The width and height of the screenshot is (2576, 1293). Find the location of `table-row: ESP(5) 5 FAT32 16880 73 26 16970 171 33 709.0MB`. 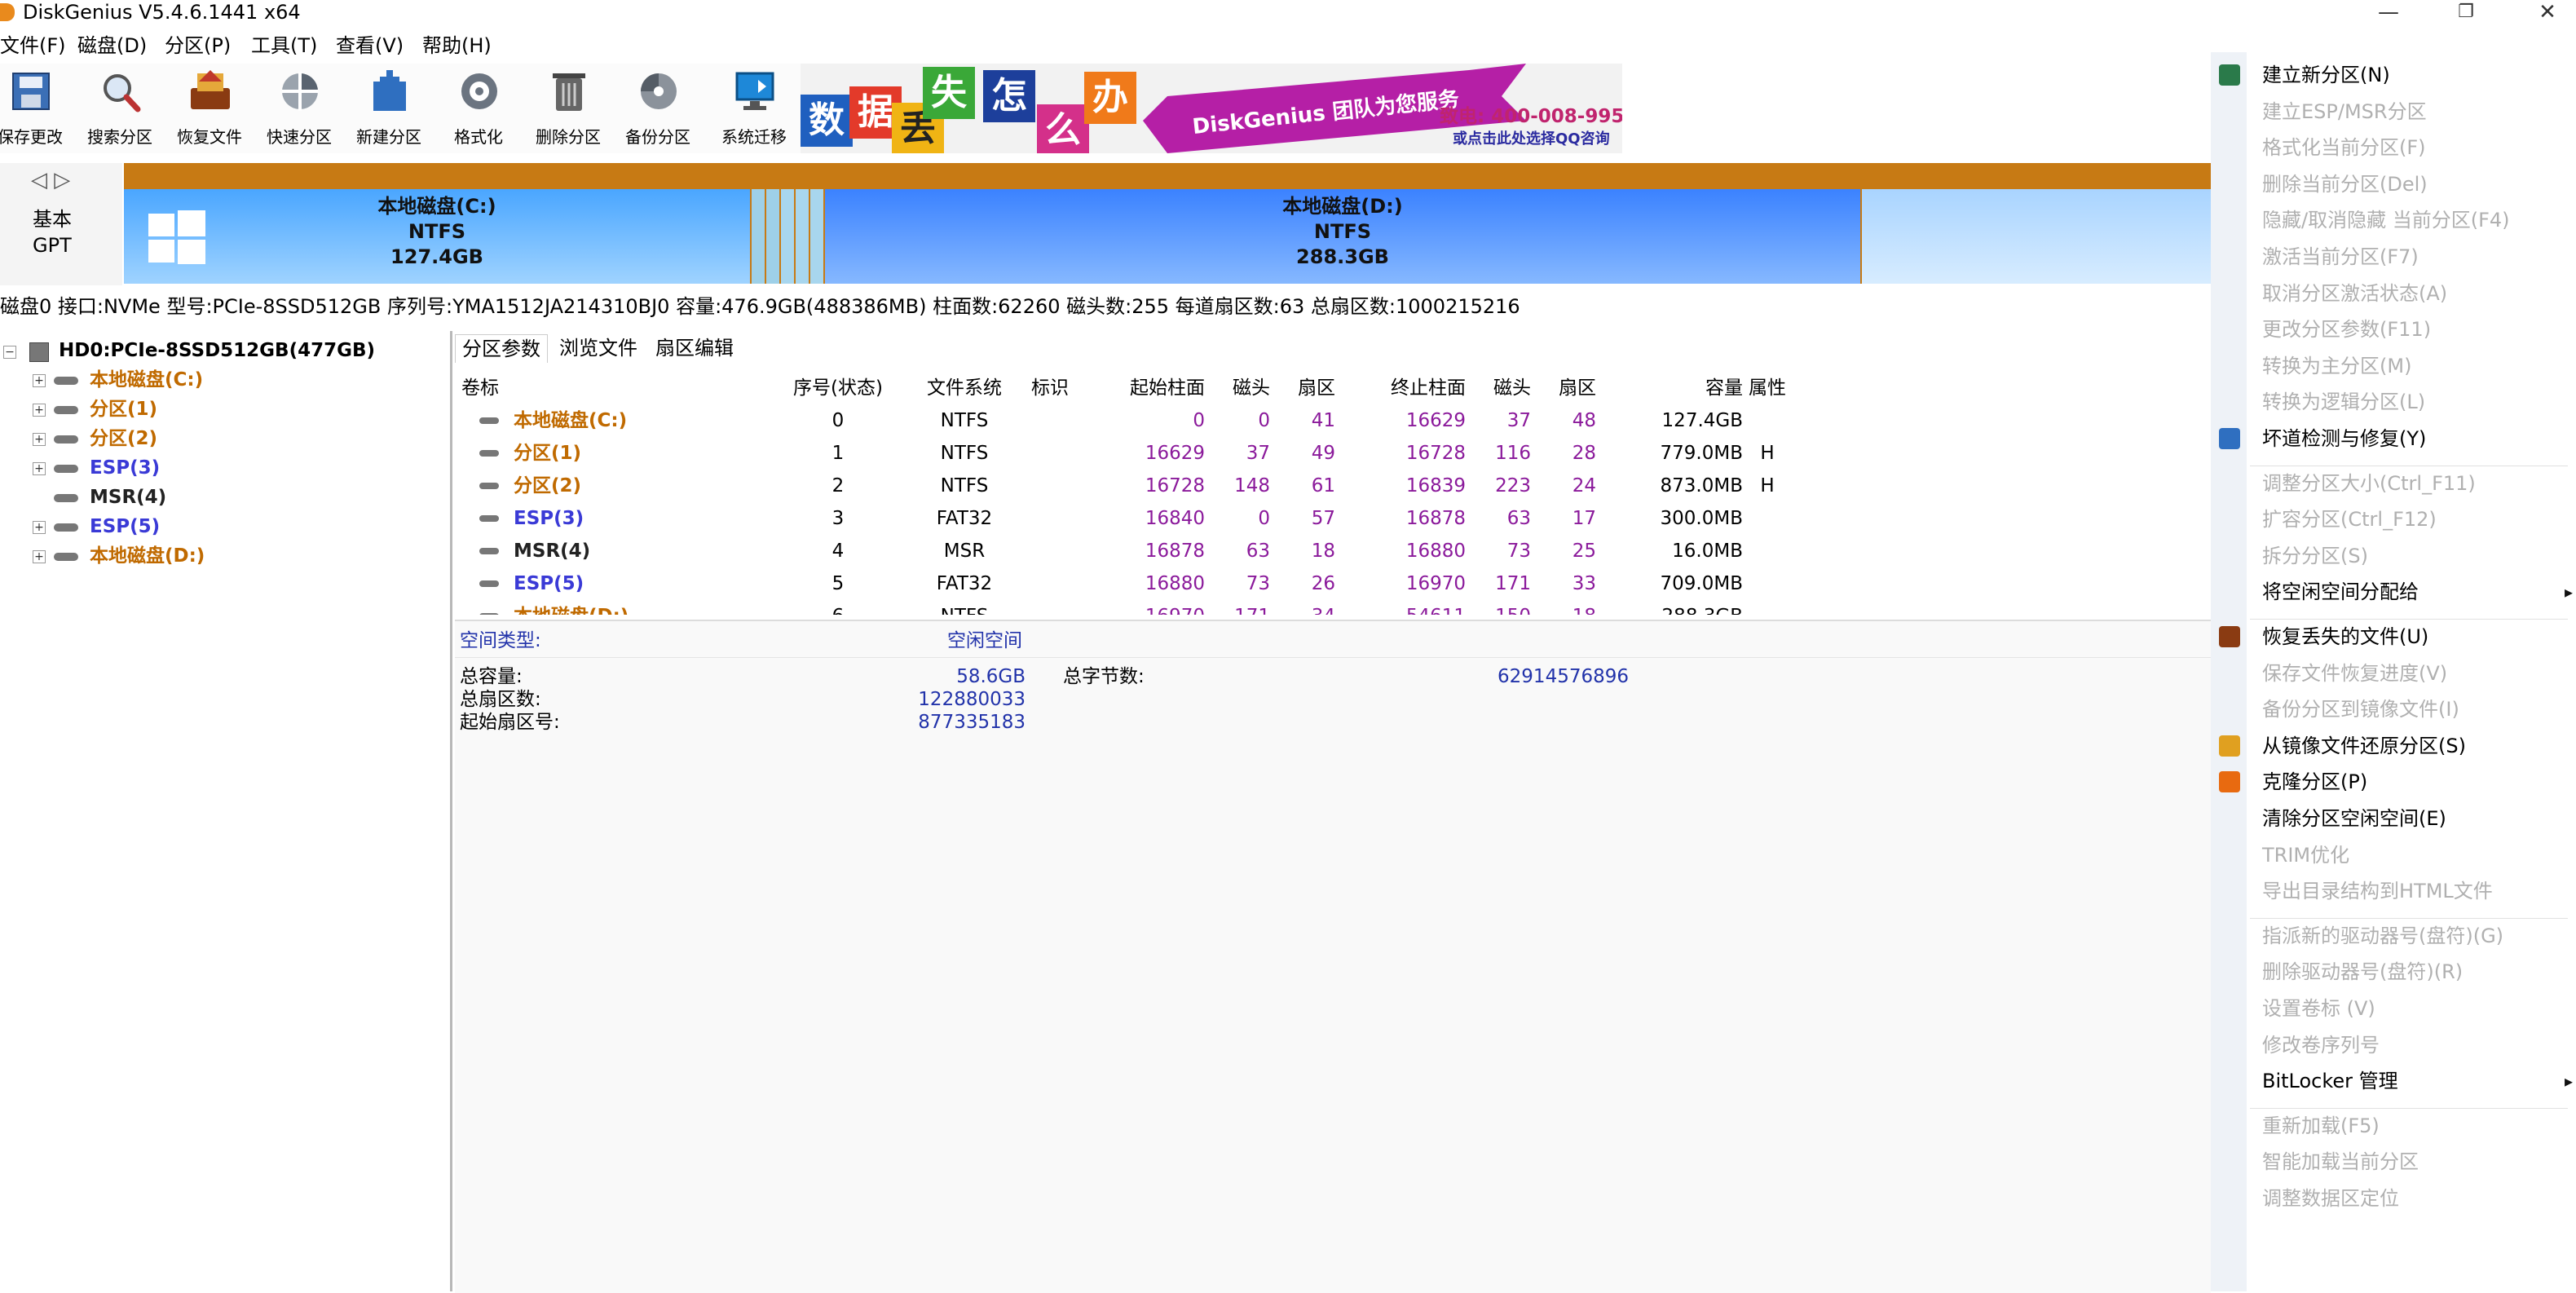

table-row: ESP(5) 5 FAT32 16880 73 26 16970 171 33 709.0MB is located at coordinates (1333, 583).